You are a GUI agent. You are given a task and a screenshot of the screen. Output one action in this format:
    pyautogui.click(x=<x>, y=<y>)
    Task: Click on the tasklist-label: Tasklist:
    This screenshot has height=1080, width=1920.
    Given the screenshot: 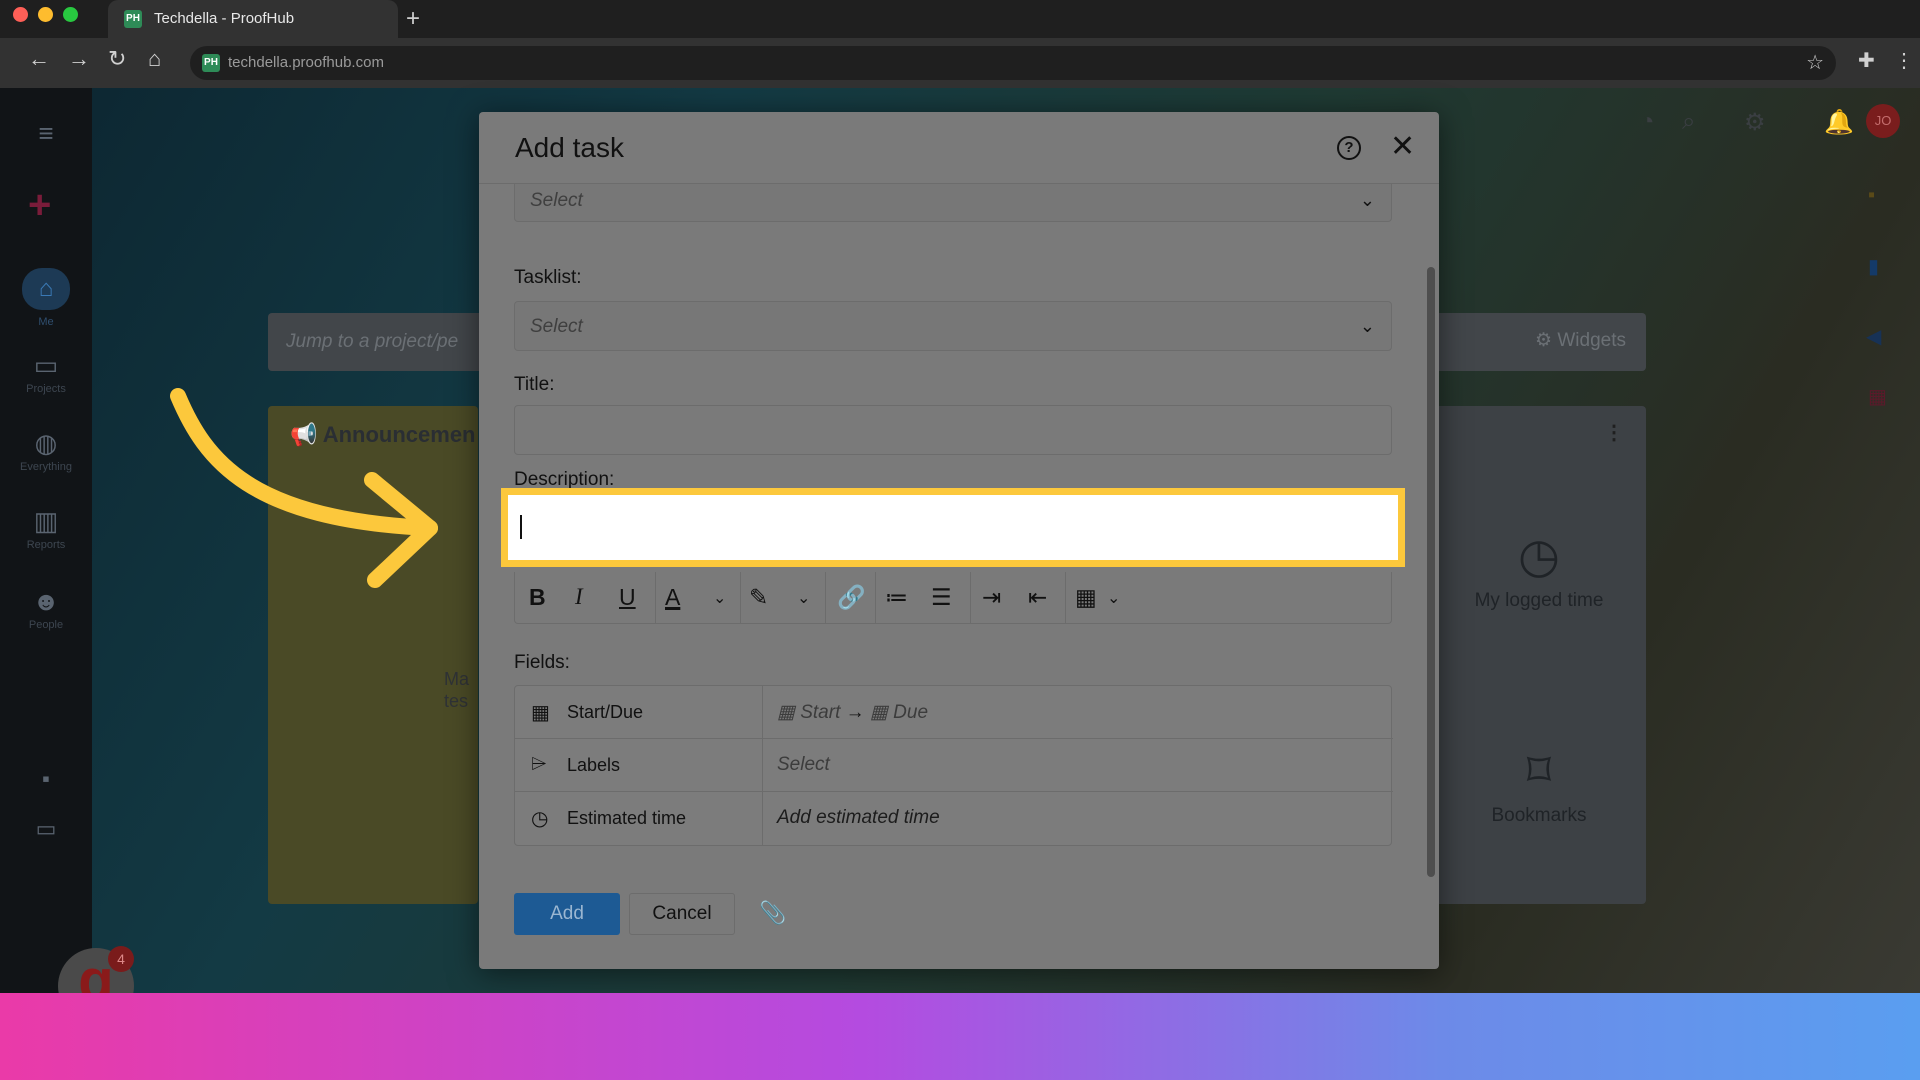 What is the action you would take?
    pyautogui.click(x=548, y=277)
    